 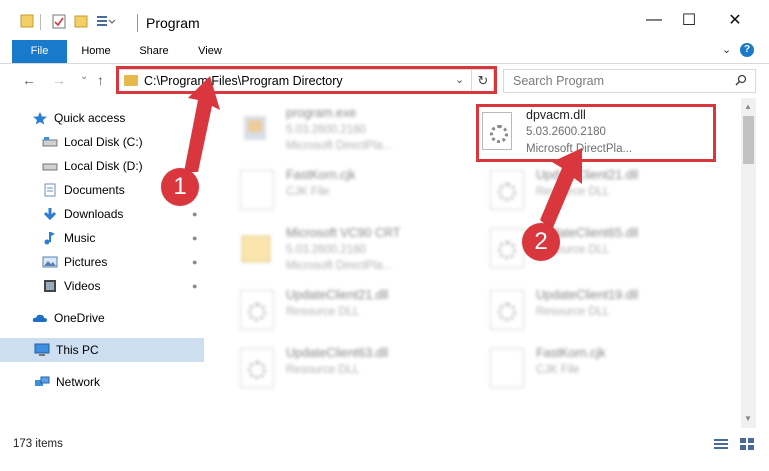 What do you see at coordinates (50, 286) in the screenshot?
I see `videos-icon` at bounding box center [50, 286].